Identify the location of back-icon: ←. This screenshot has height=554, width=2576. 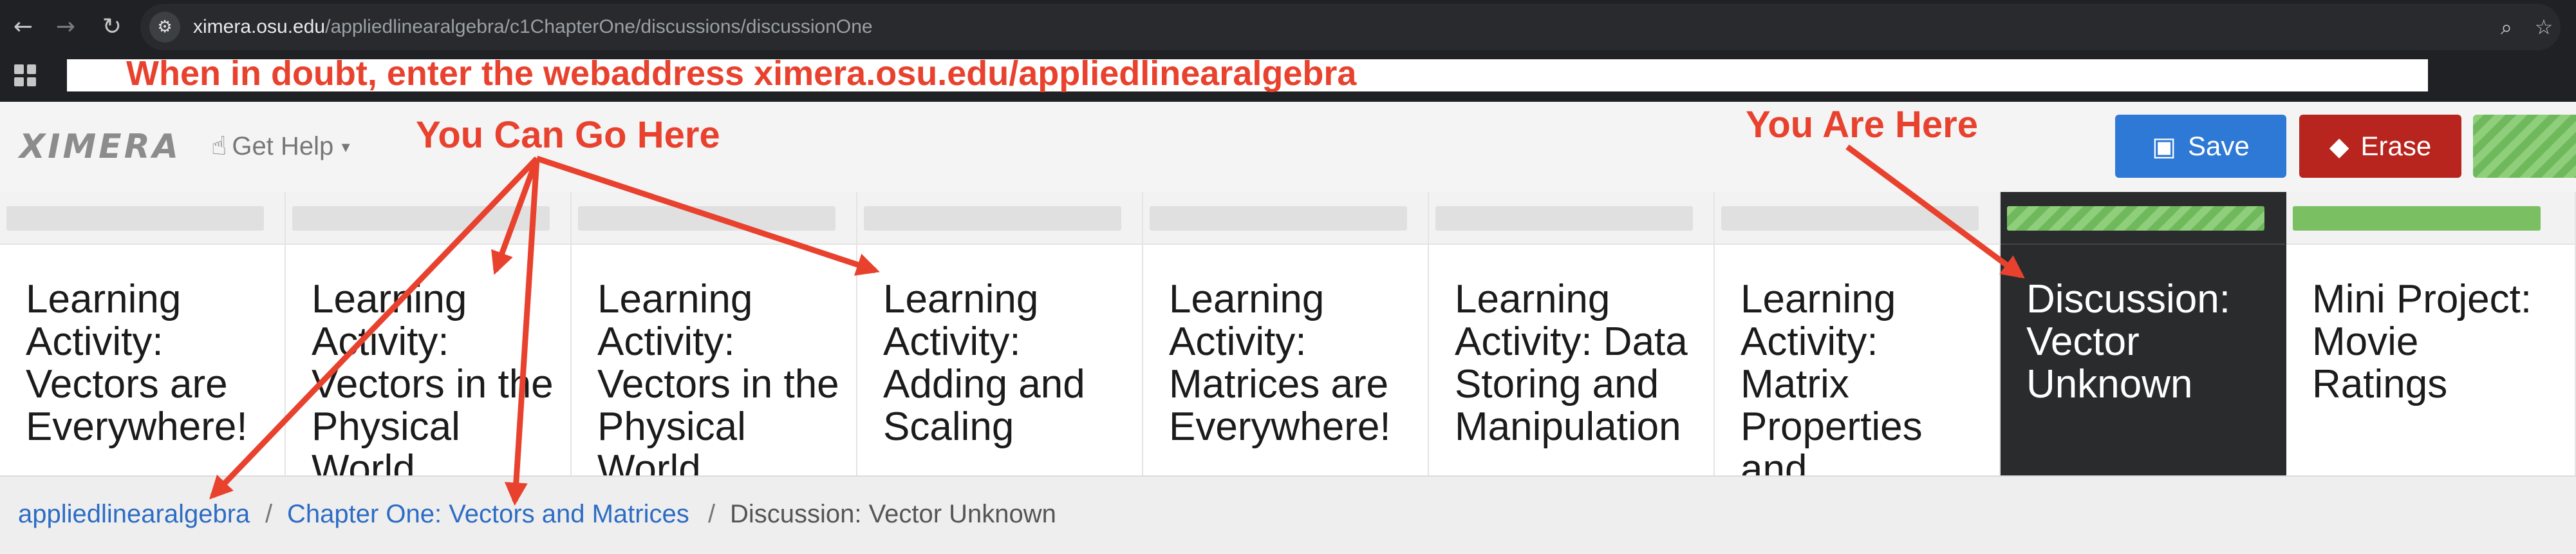
(23, 27).